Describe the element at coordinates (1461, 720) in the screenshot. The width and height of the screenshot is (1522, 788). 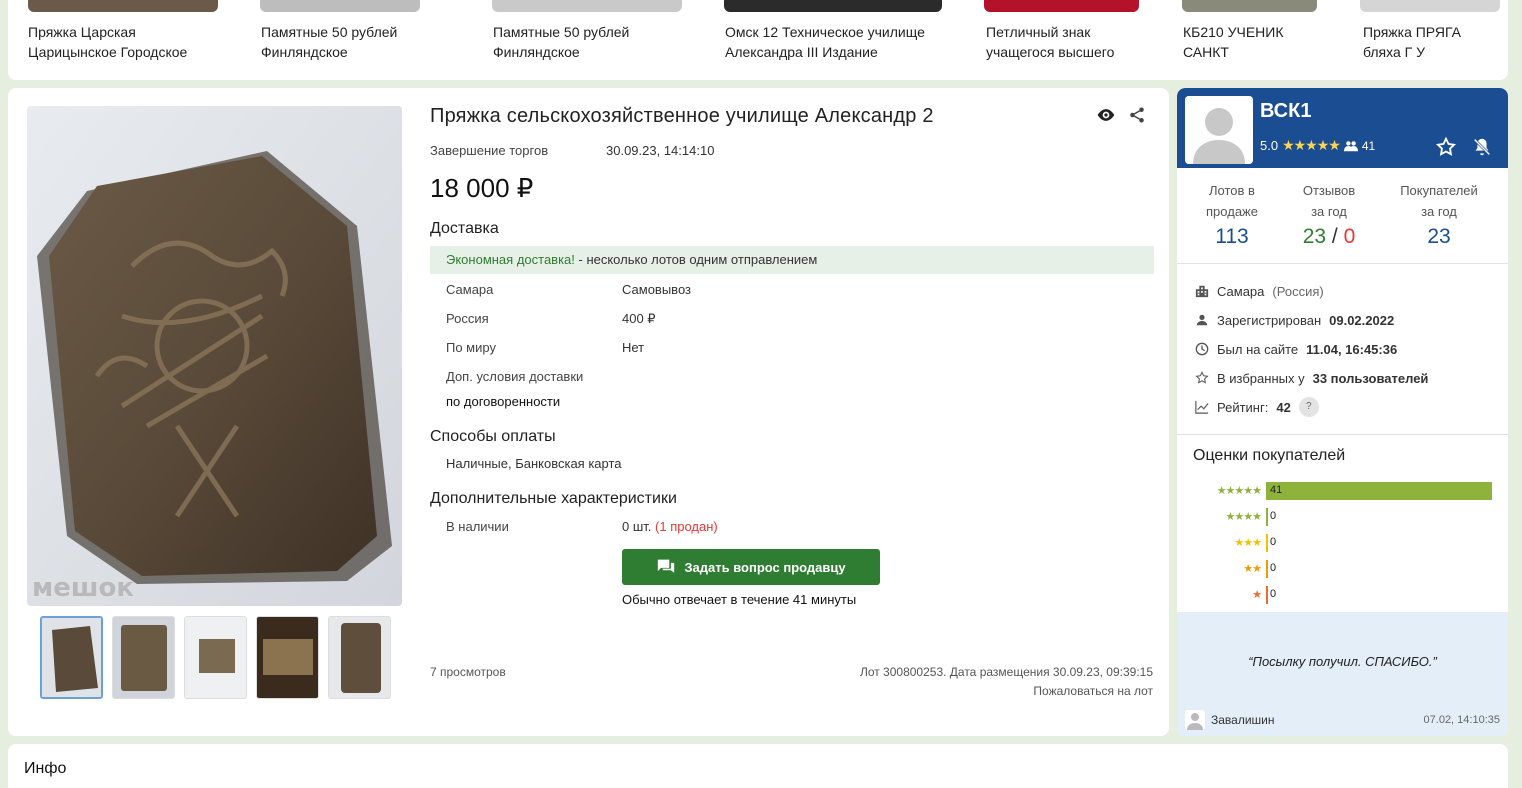
I see `review-date: 07.02, 14:10:35` at that location.